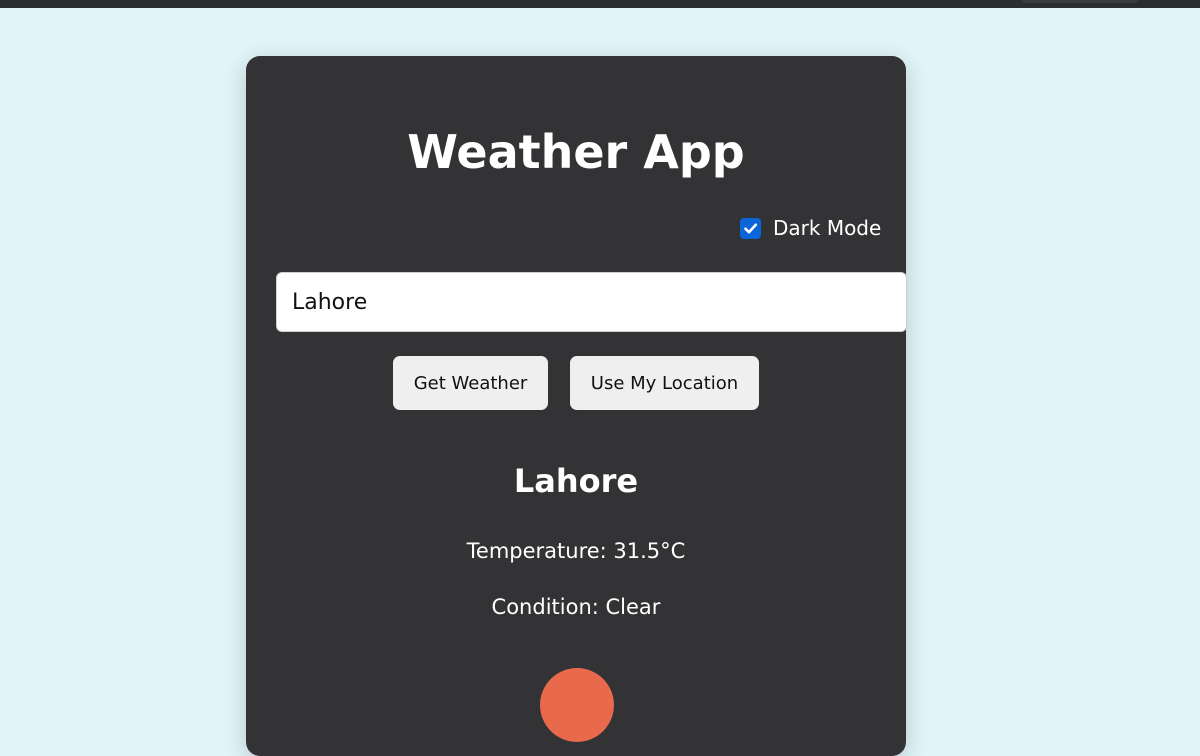  Describe the element at coordinates (576, 607) in the screenshot. I see `condition-text: Condition: Clear` at that location.